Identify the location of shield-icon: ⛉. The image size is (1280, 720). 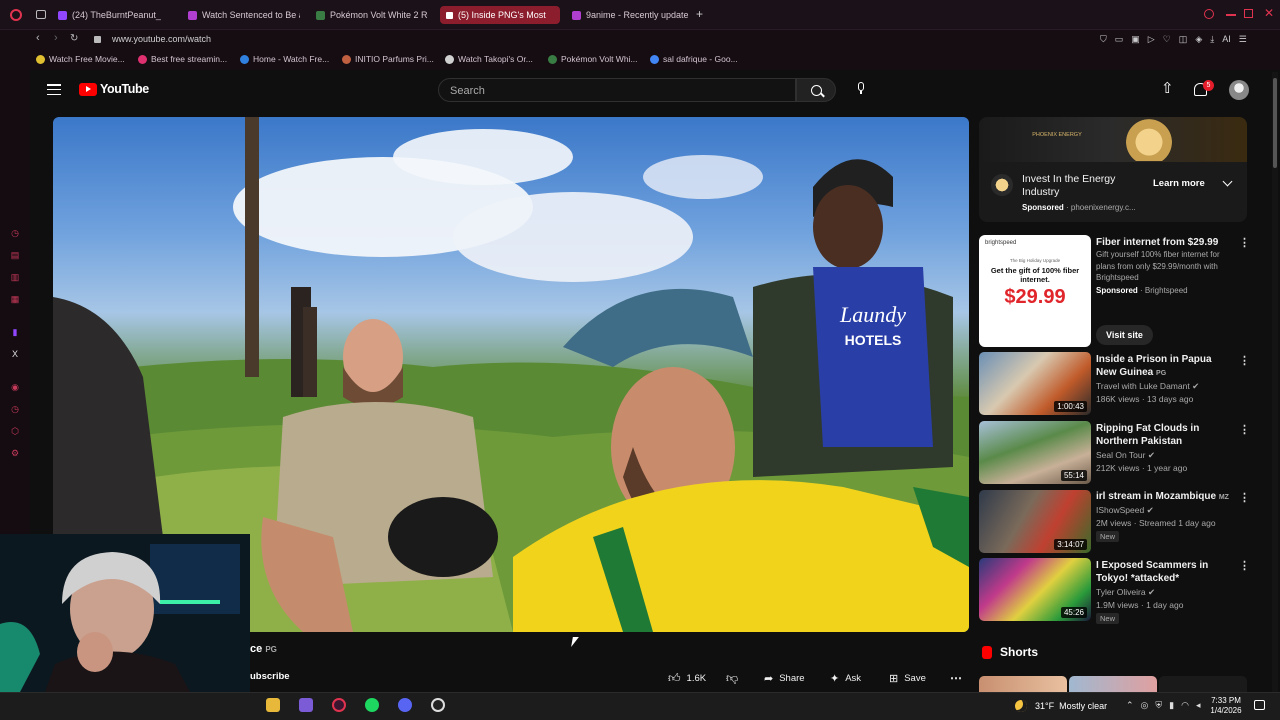
(1103, 39).